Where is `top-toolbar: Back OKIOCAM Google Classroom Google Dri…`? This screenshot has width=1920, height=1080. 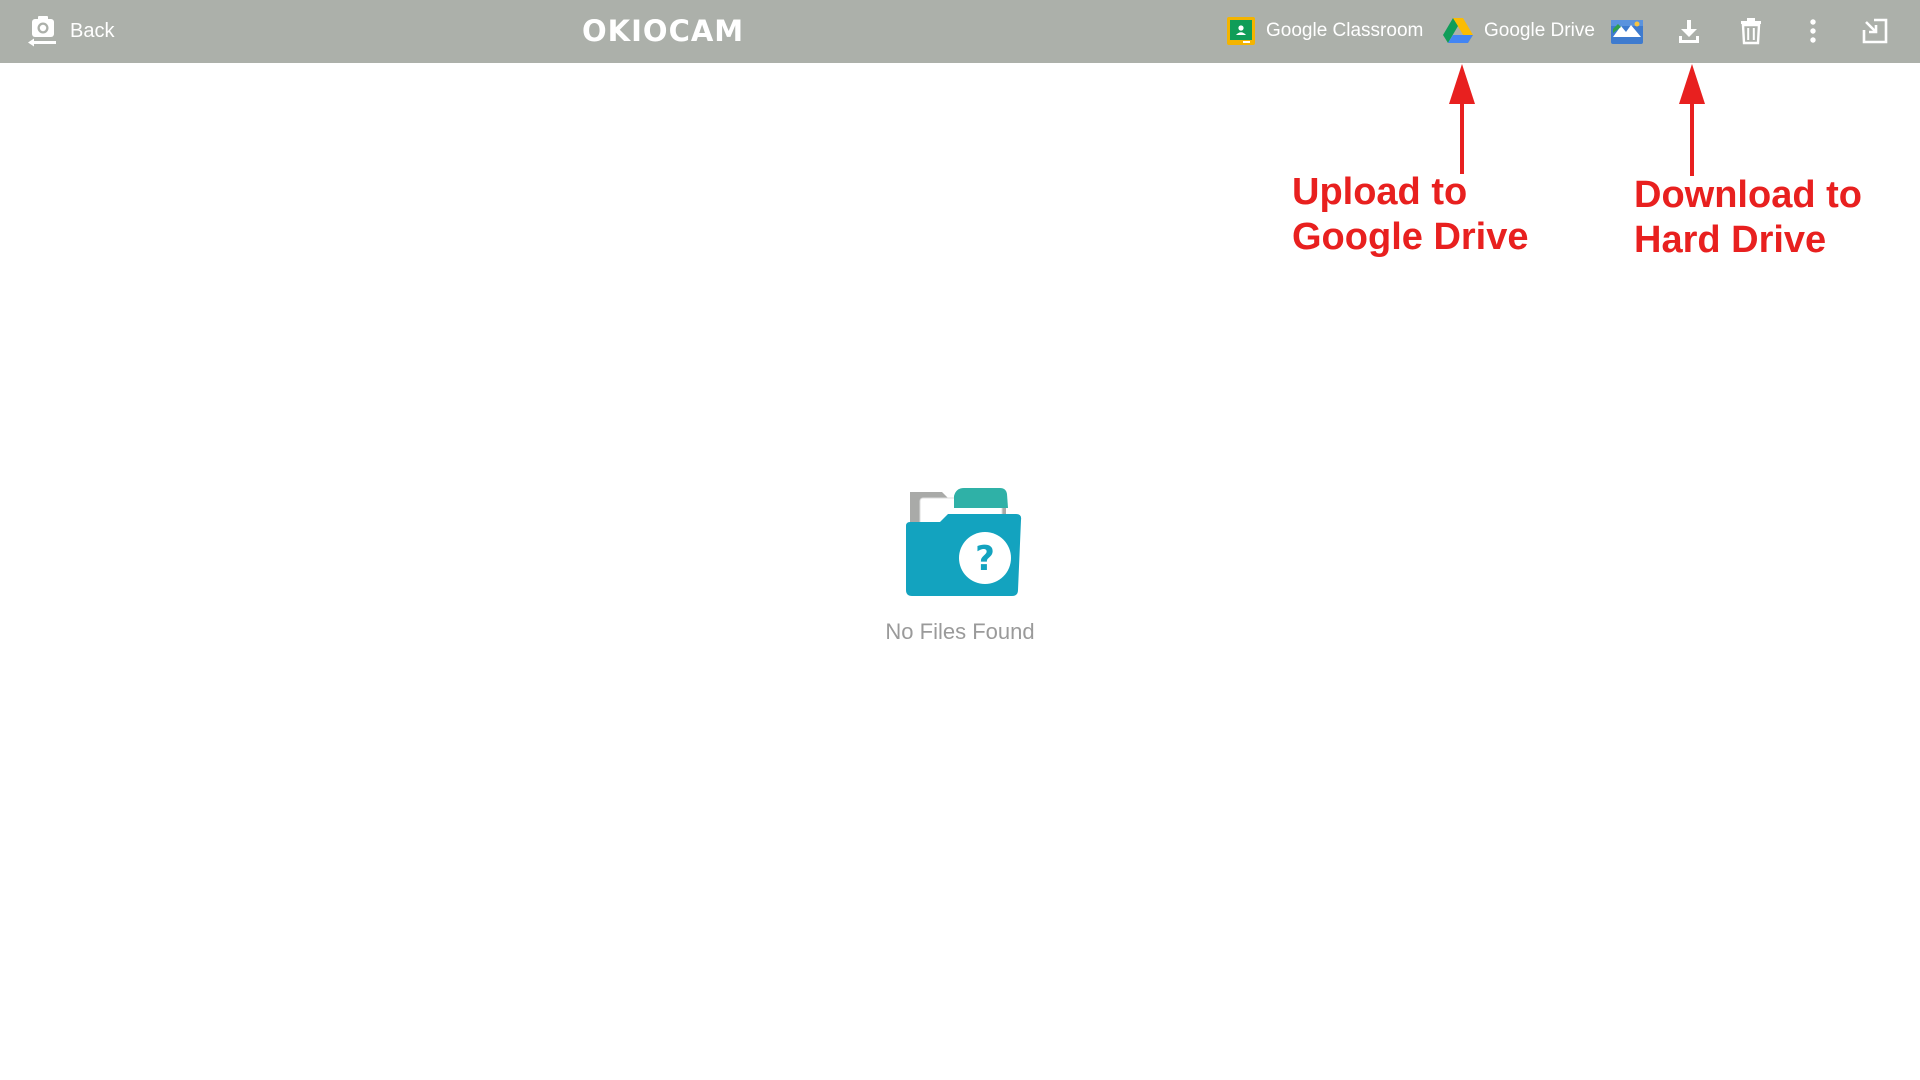
top-toolbar: Back OKIOCAM Google Classroom Google Dri… is located at coordinates (960, 31).